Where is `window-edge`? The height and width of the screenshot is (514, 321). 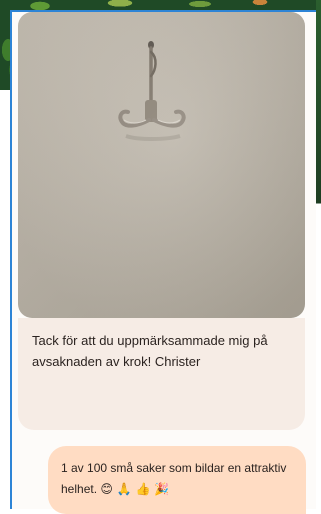 window-edge is located at coordinates (318, 254).